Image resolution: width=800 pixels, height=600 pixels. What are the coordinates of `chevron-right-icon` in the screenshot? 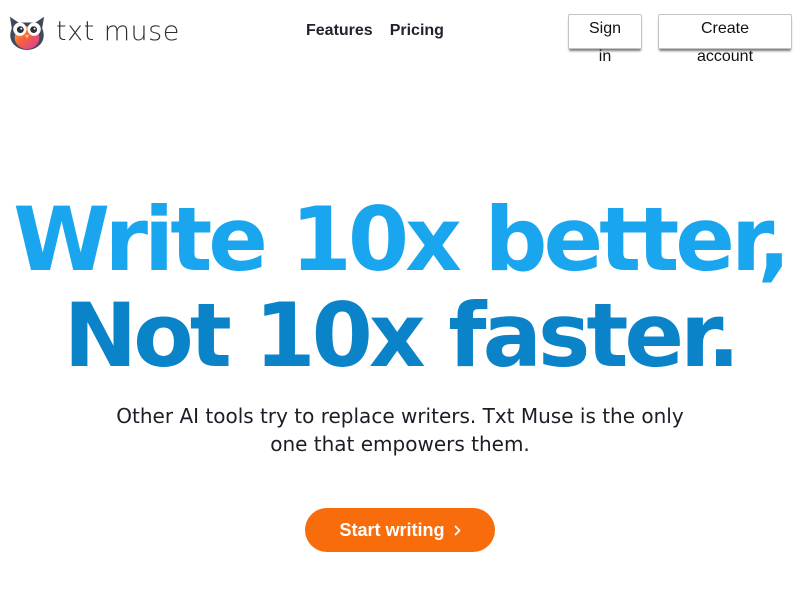 It's located at (457, 530).